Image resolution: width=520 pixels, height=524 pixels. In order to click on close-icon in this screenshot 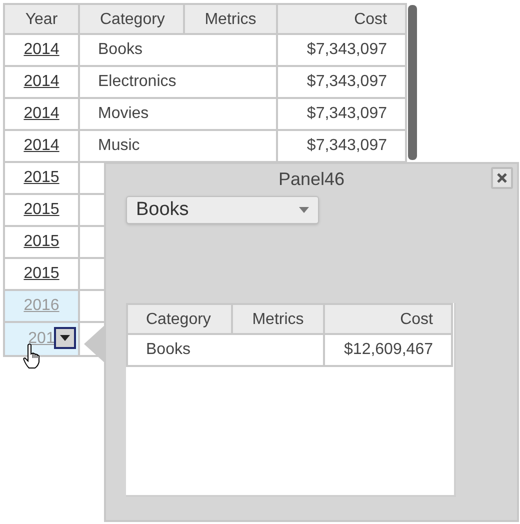, I will do `click(502, 178)`.